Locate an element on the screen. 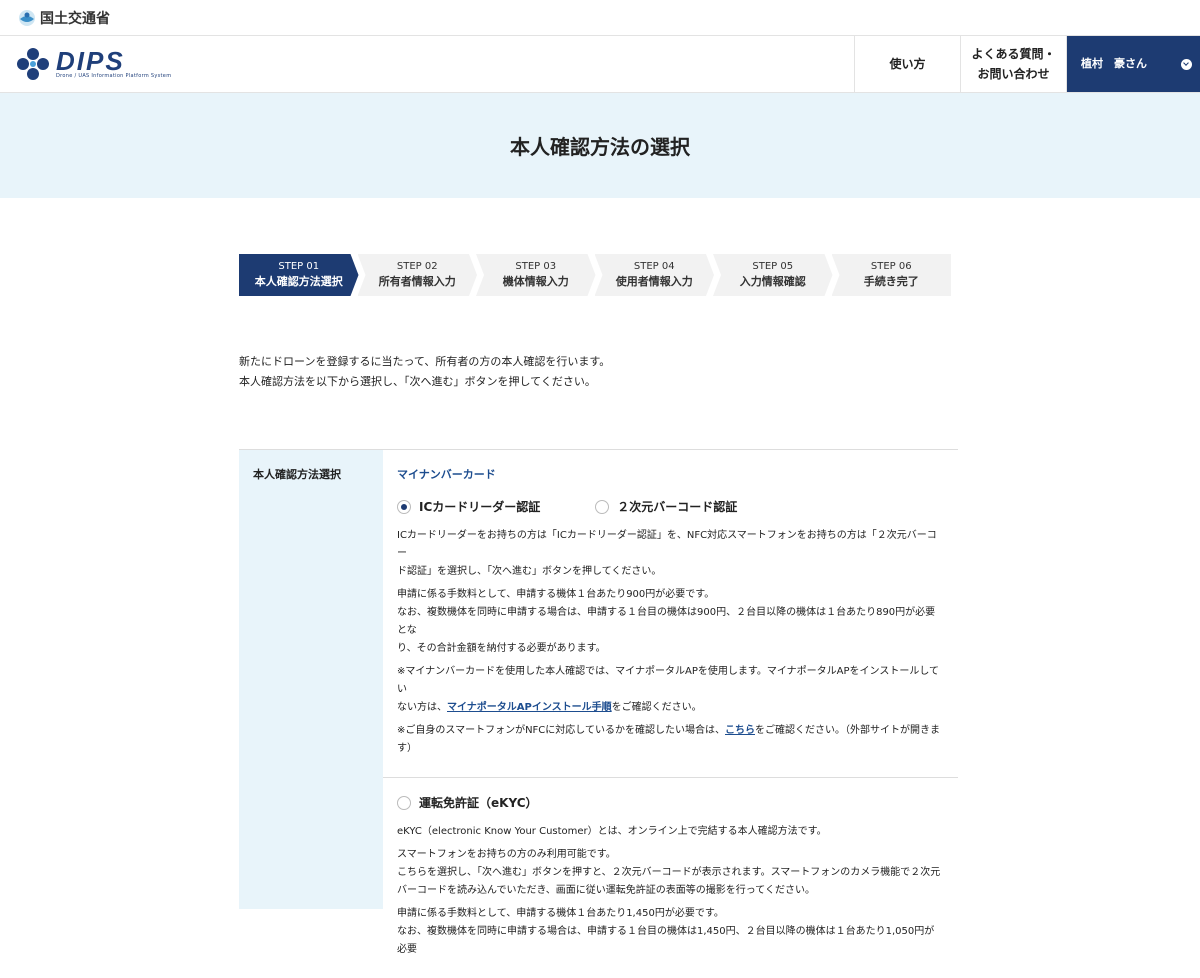 Image resolution: width=1200 pixels, height=978 pixels. step-2: STEP 02 所有者情報入力 is located at coordinates (418, 275).